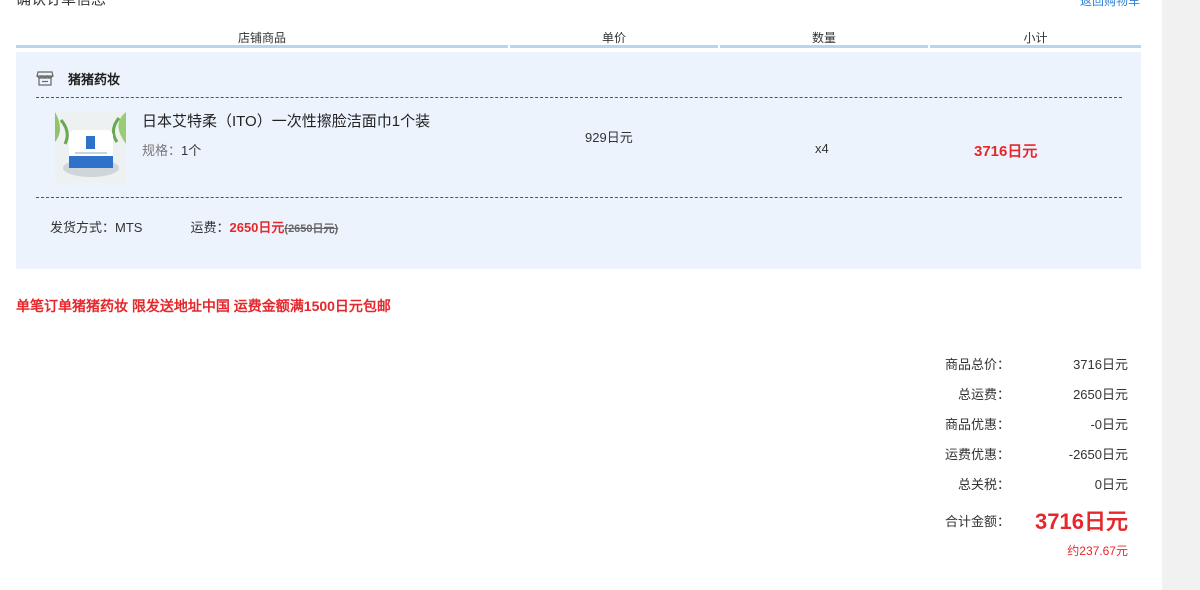 This screenshot has height=590, width=1200. I want to click on shop-header: 猪猪药妆, so click(78, 78).